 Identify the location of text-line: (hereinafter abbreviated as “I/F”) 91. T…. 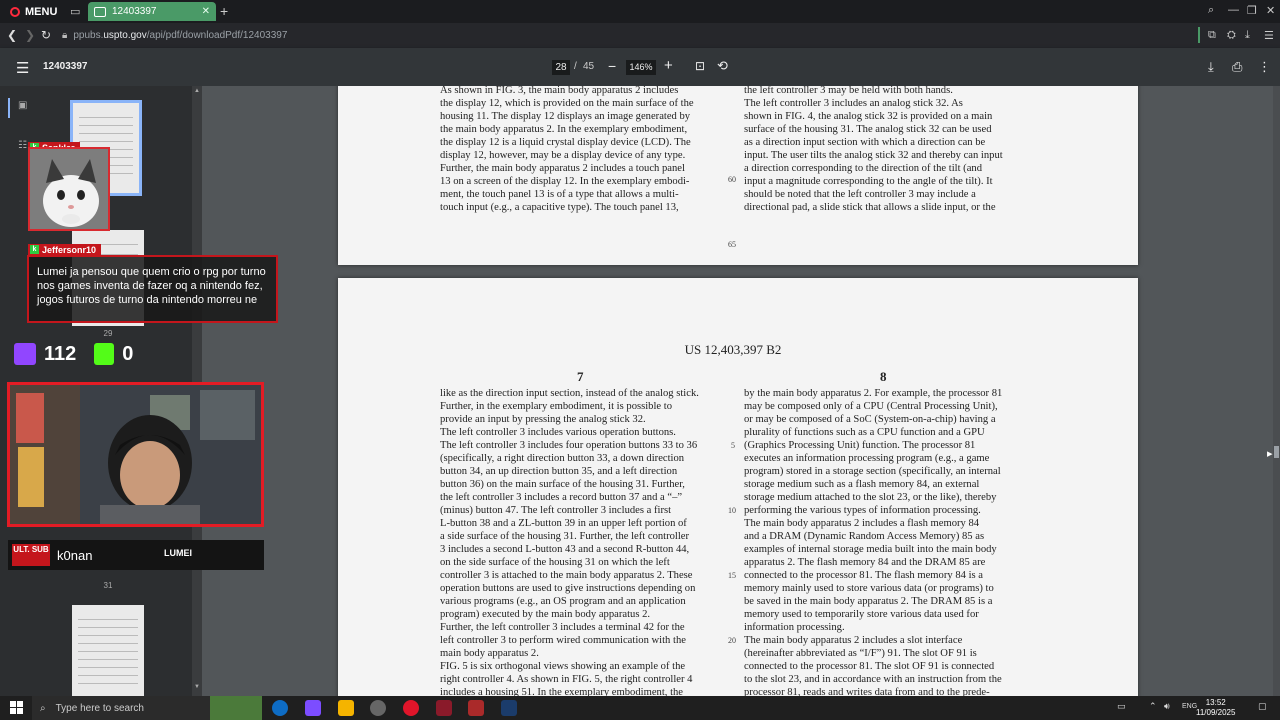
(860, 653).